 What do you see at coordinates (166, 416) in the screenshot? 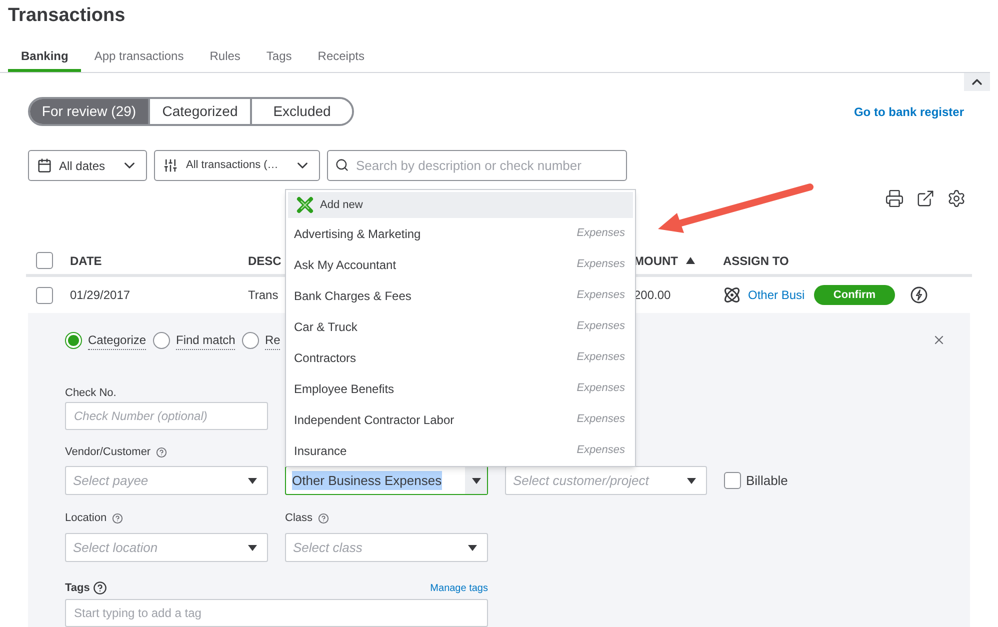
I see `check-number-field: Check Number (optional)` at bounding box center [166, 416].